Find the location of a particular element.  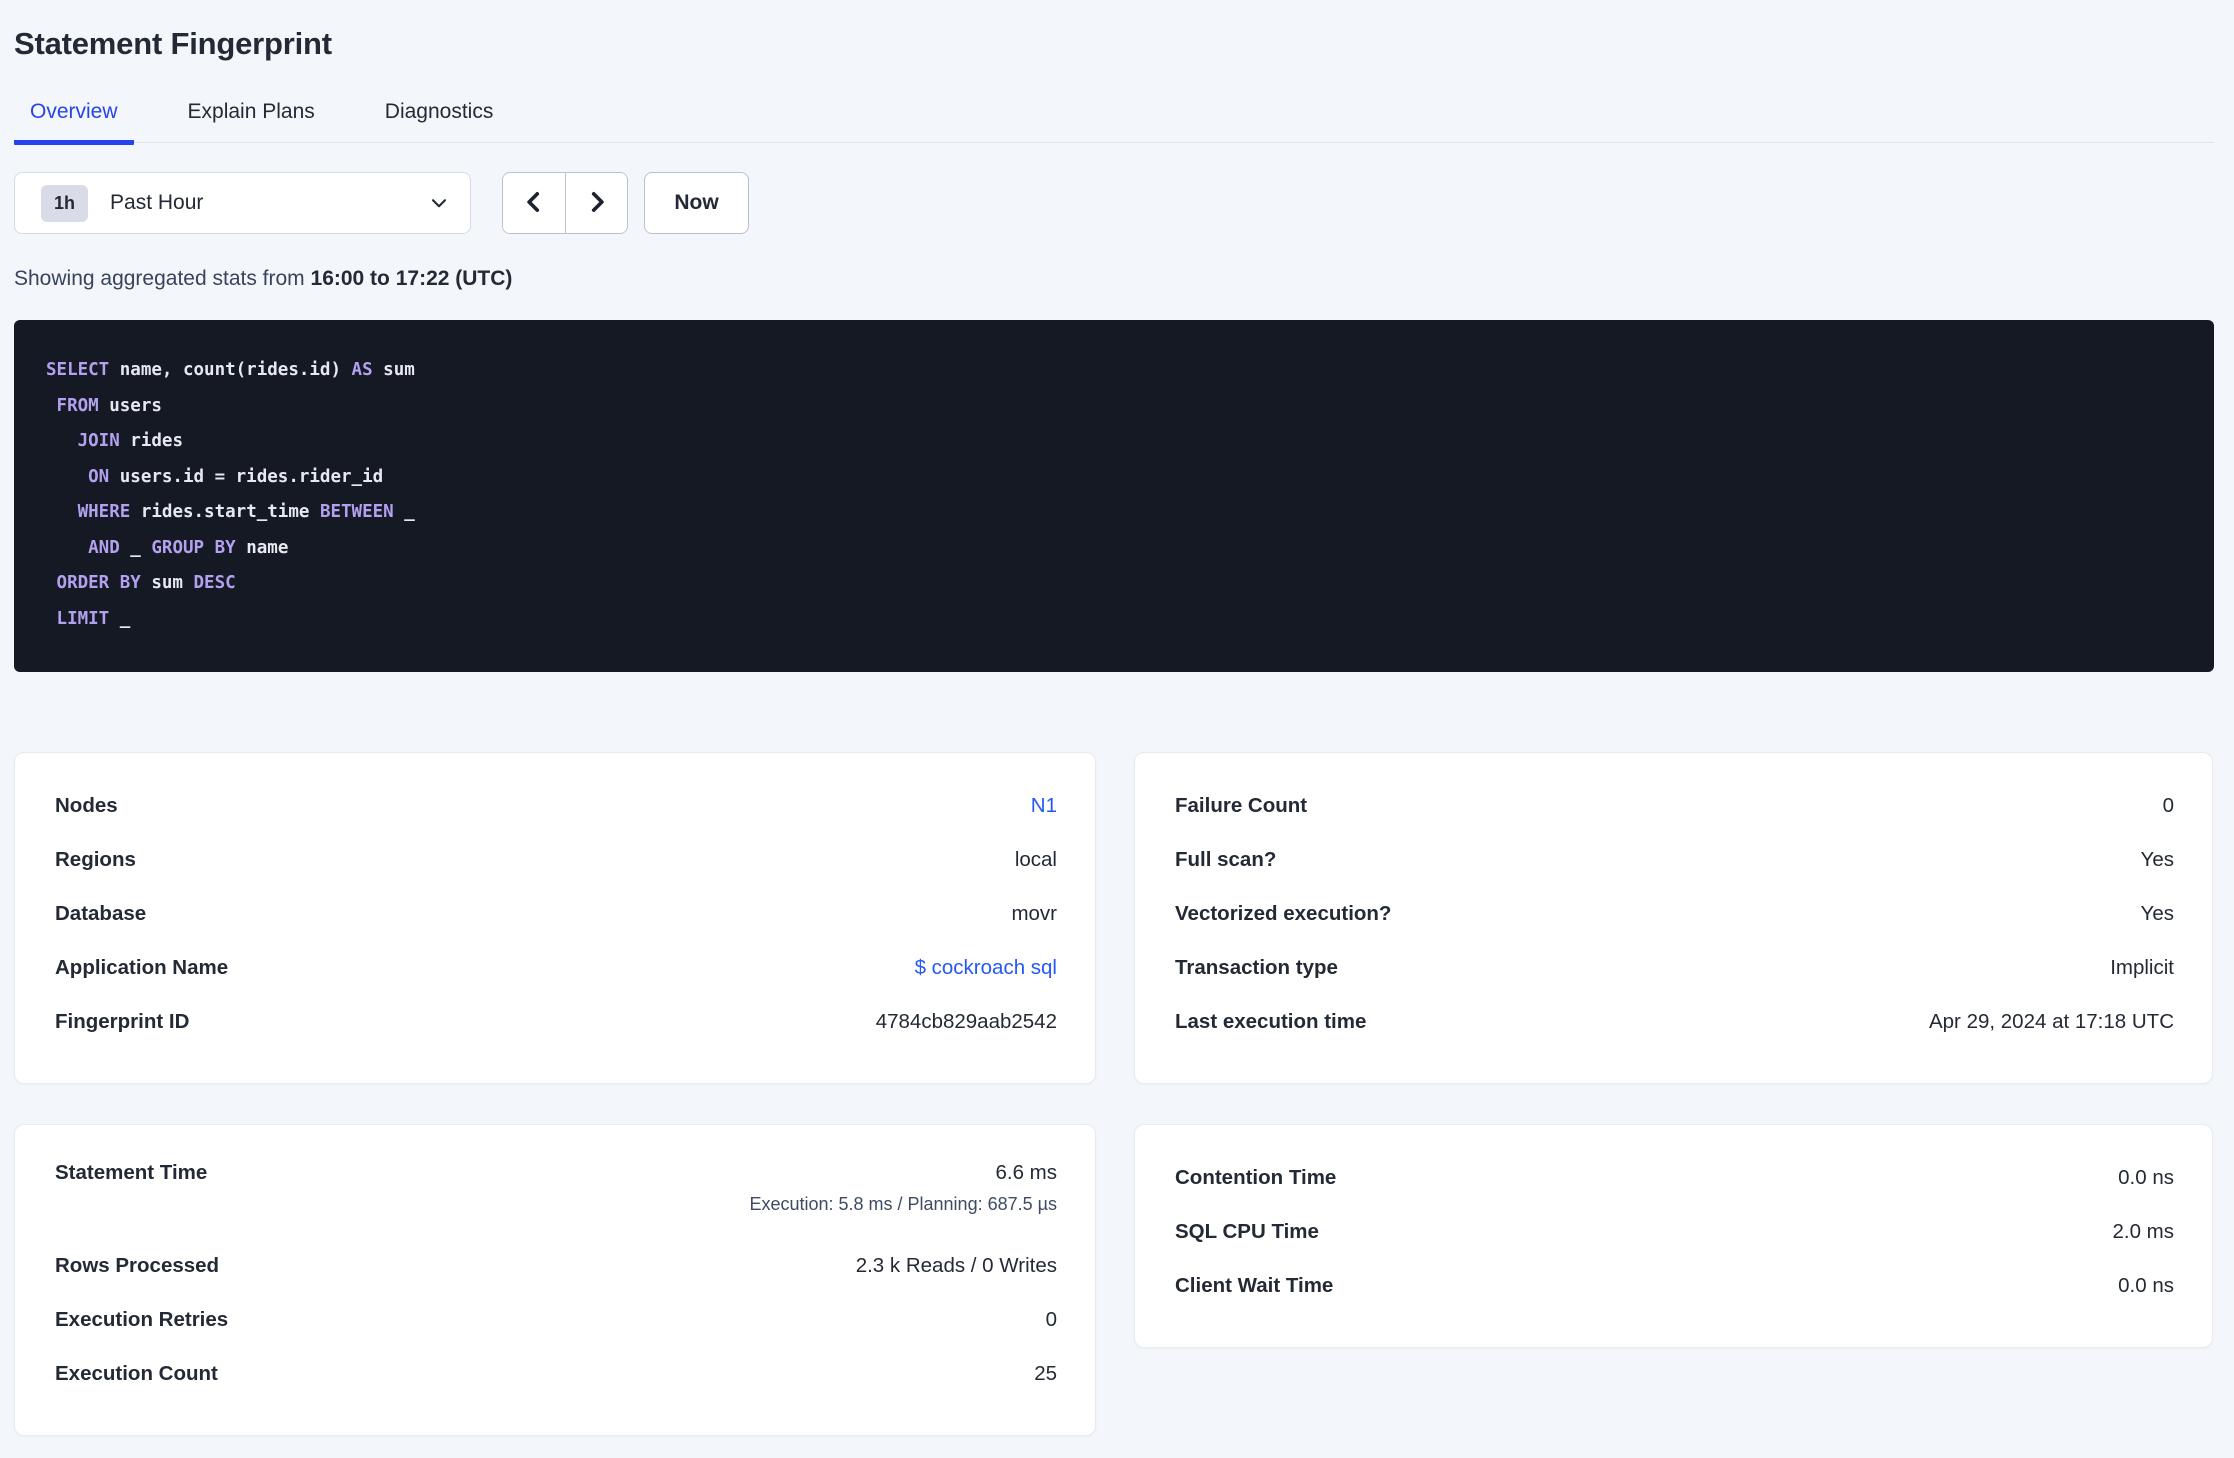

row-transaction-type: Transaction type Implicit is located at coordinates (1674, 968).